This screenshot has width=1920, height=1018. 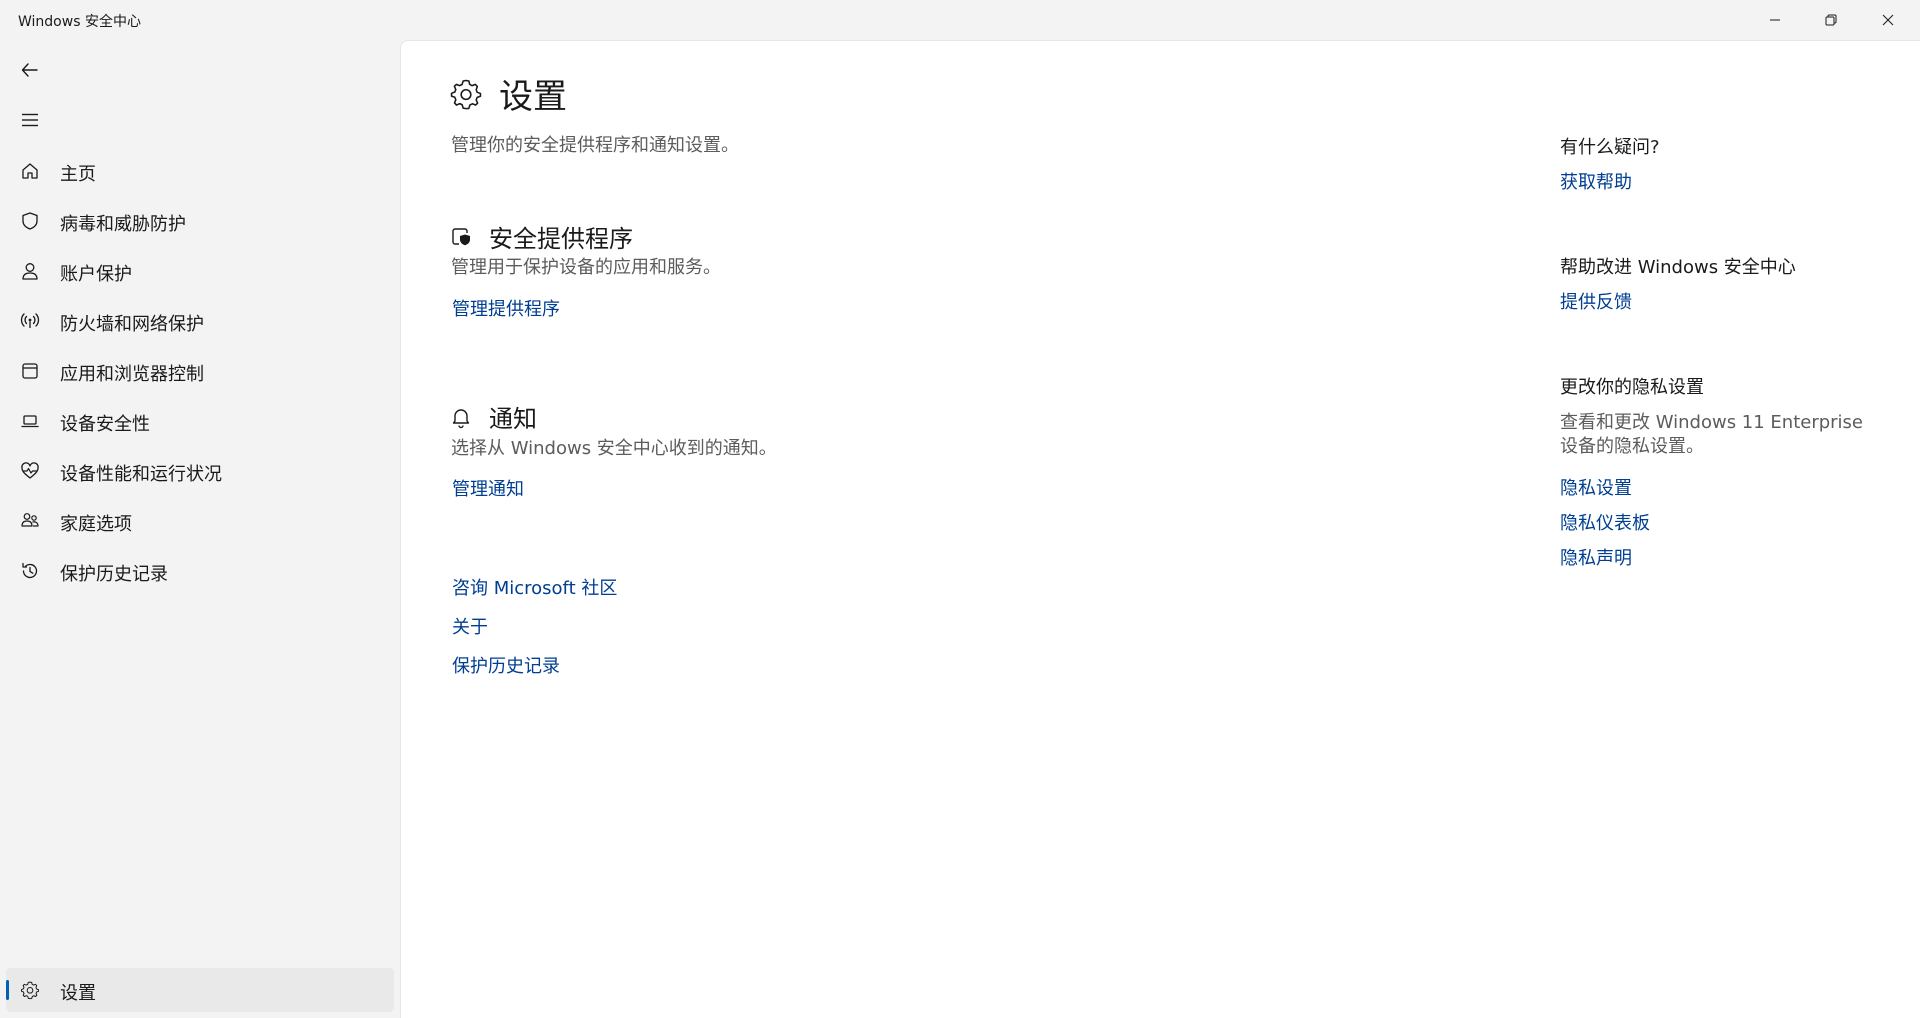 I want to click on menu-button, so click(x=30, y=120).